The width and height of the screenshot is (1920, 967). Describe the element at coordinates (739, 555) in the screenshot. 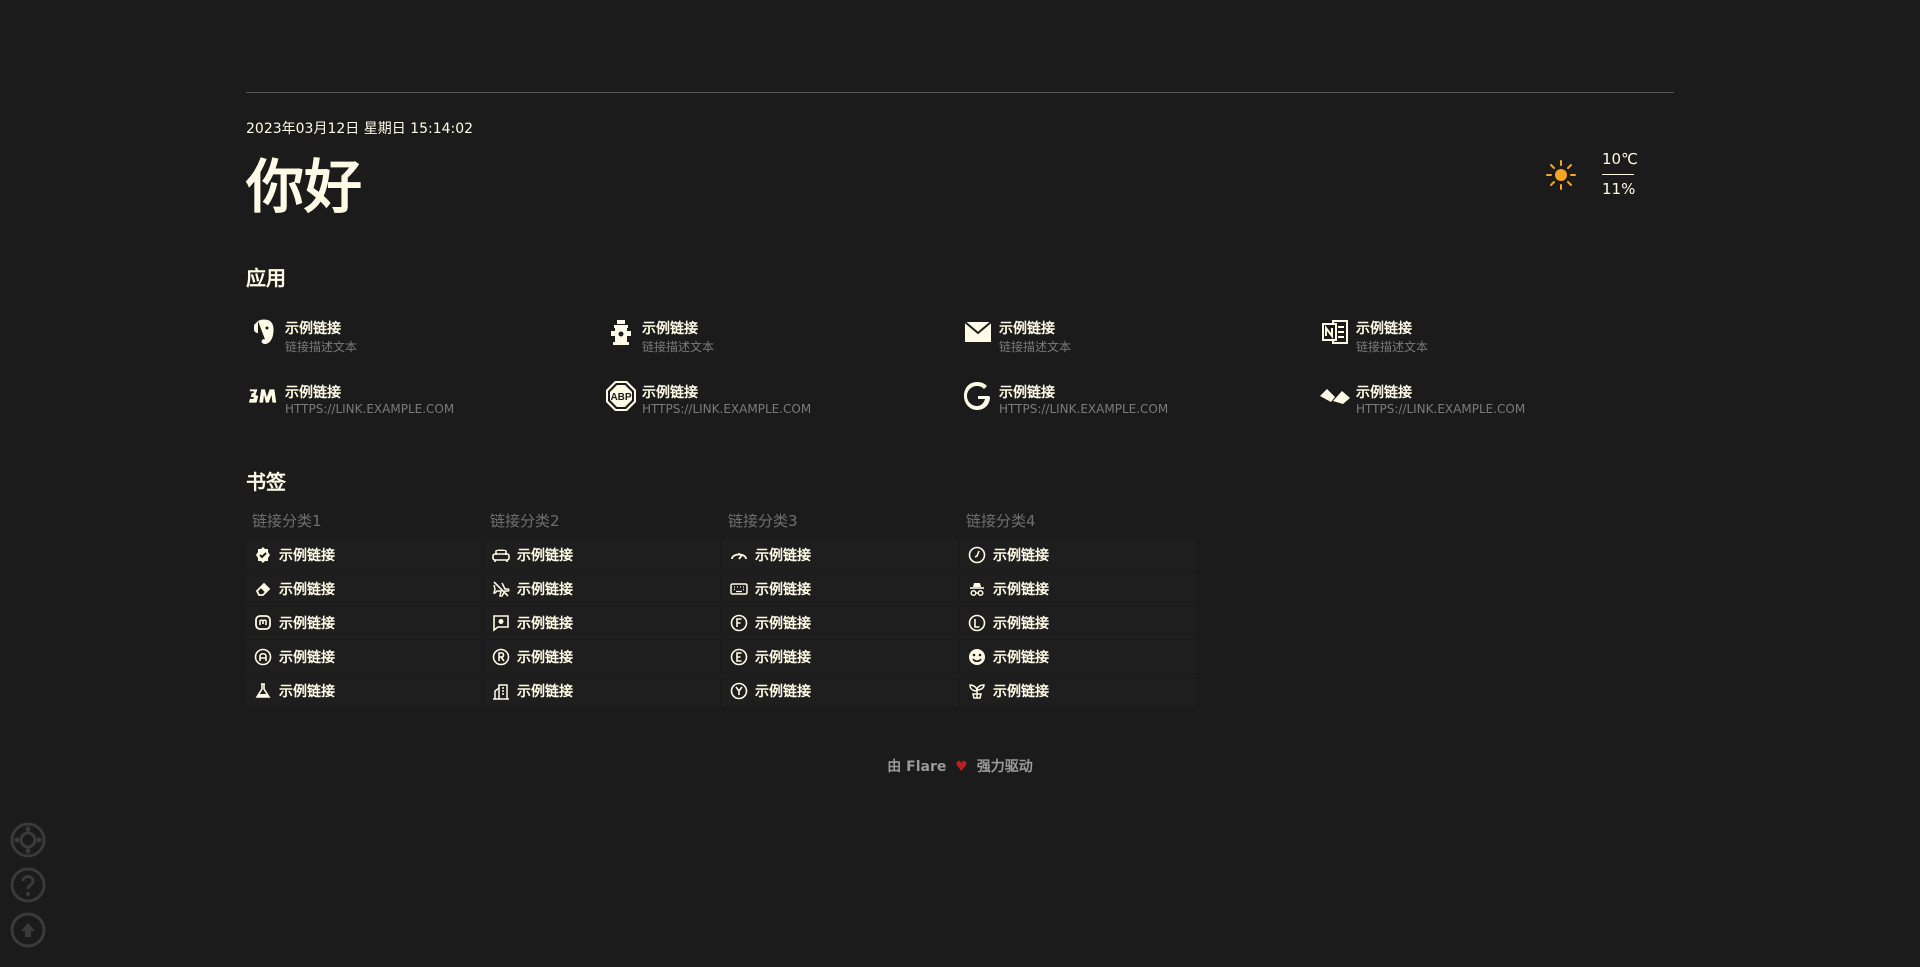

I see `gauge-icon` at that location.